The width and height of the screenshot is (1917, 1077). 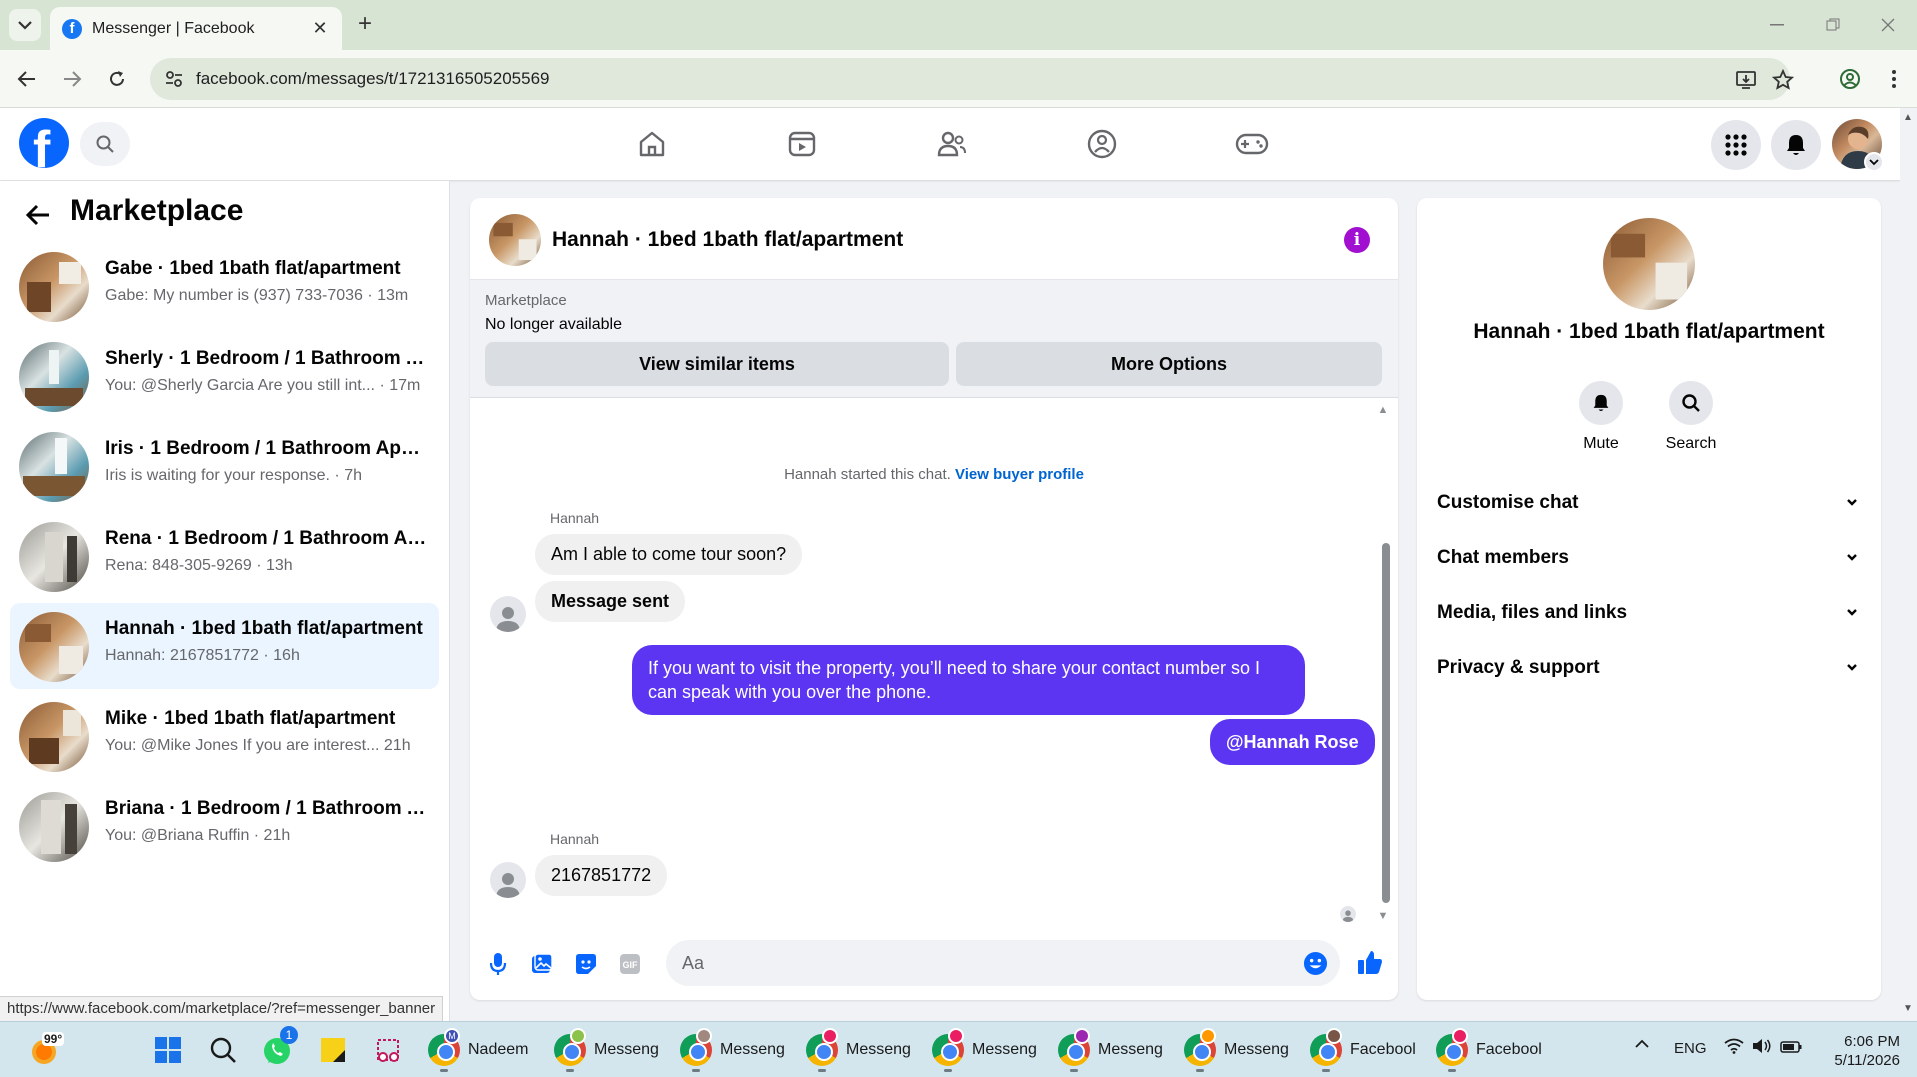 I want to click on minimize-button, so click(x=1777, y=25).